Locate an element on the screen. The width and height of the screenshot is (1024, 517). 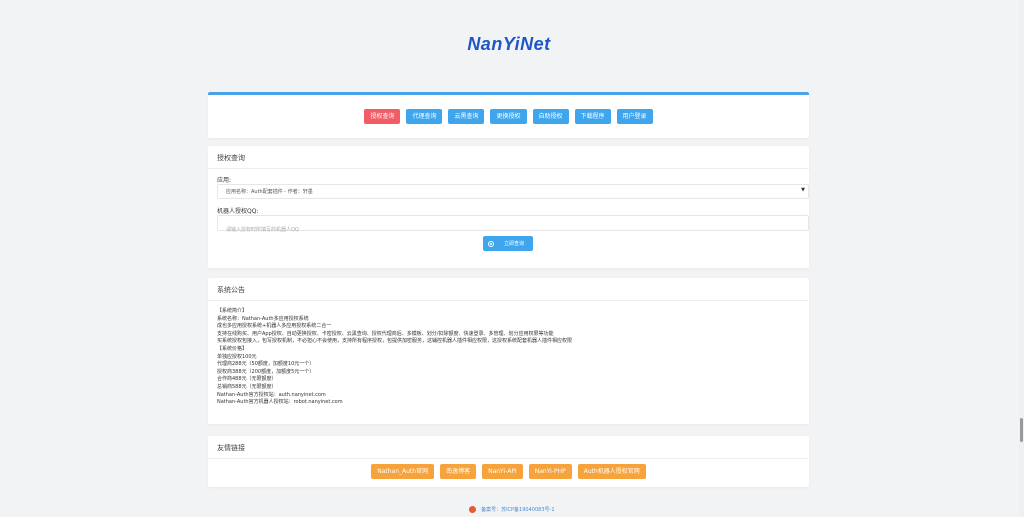
nav-button-change-auth: 更换授权 is located at coordinates (508, 116).